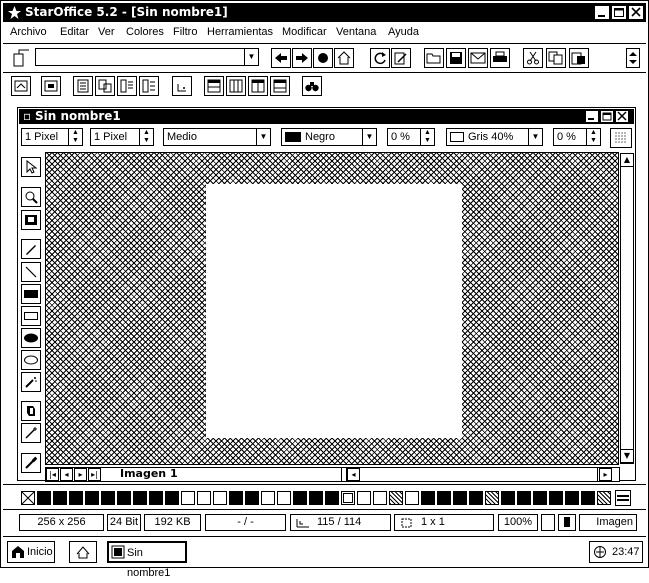 The image size is (649, 583). I want to click on pen-tool-button, so click(31, 249).